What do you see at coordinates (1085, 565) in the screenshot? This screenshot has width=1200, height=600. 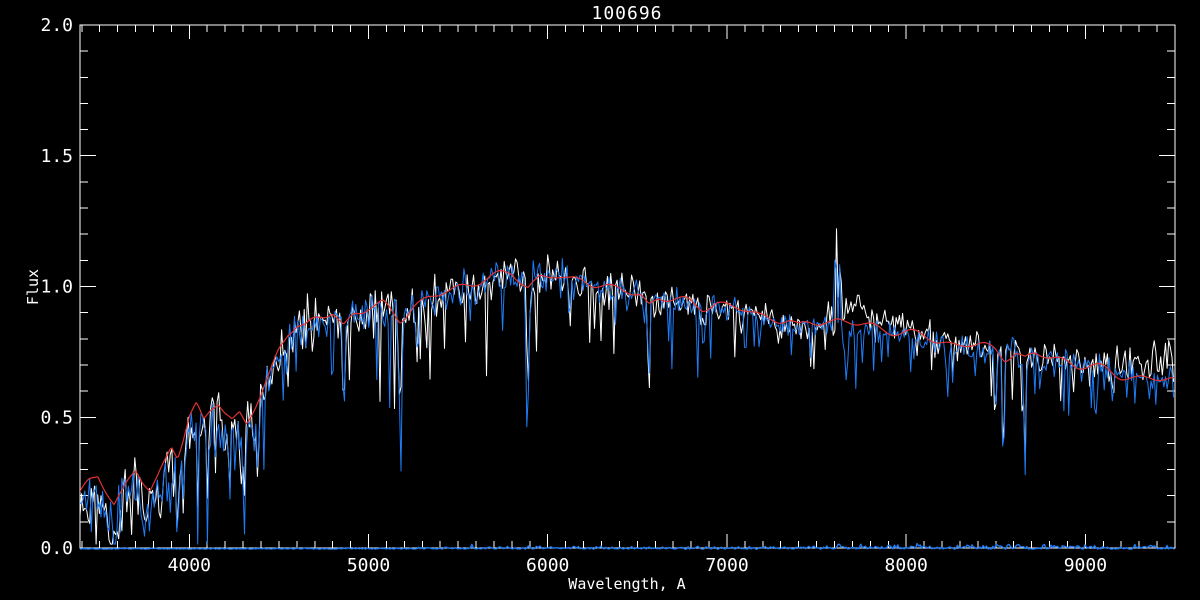 I see `x-tick-label: 9000` at bounding box center [1085, 565].